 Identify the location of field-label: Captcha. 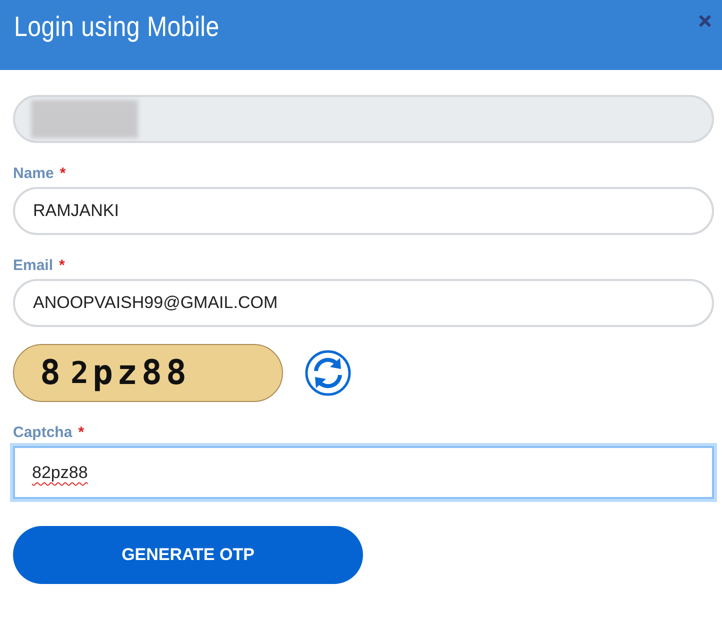
(42, 432).